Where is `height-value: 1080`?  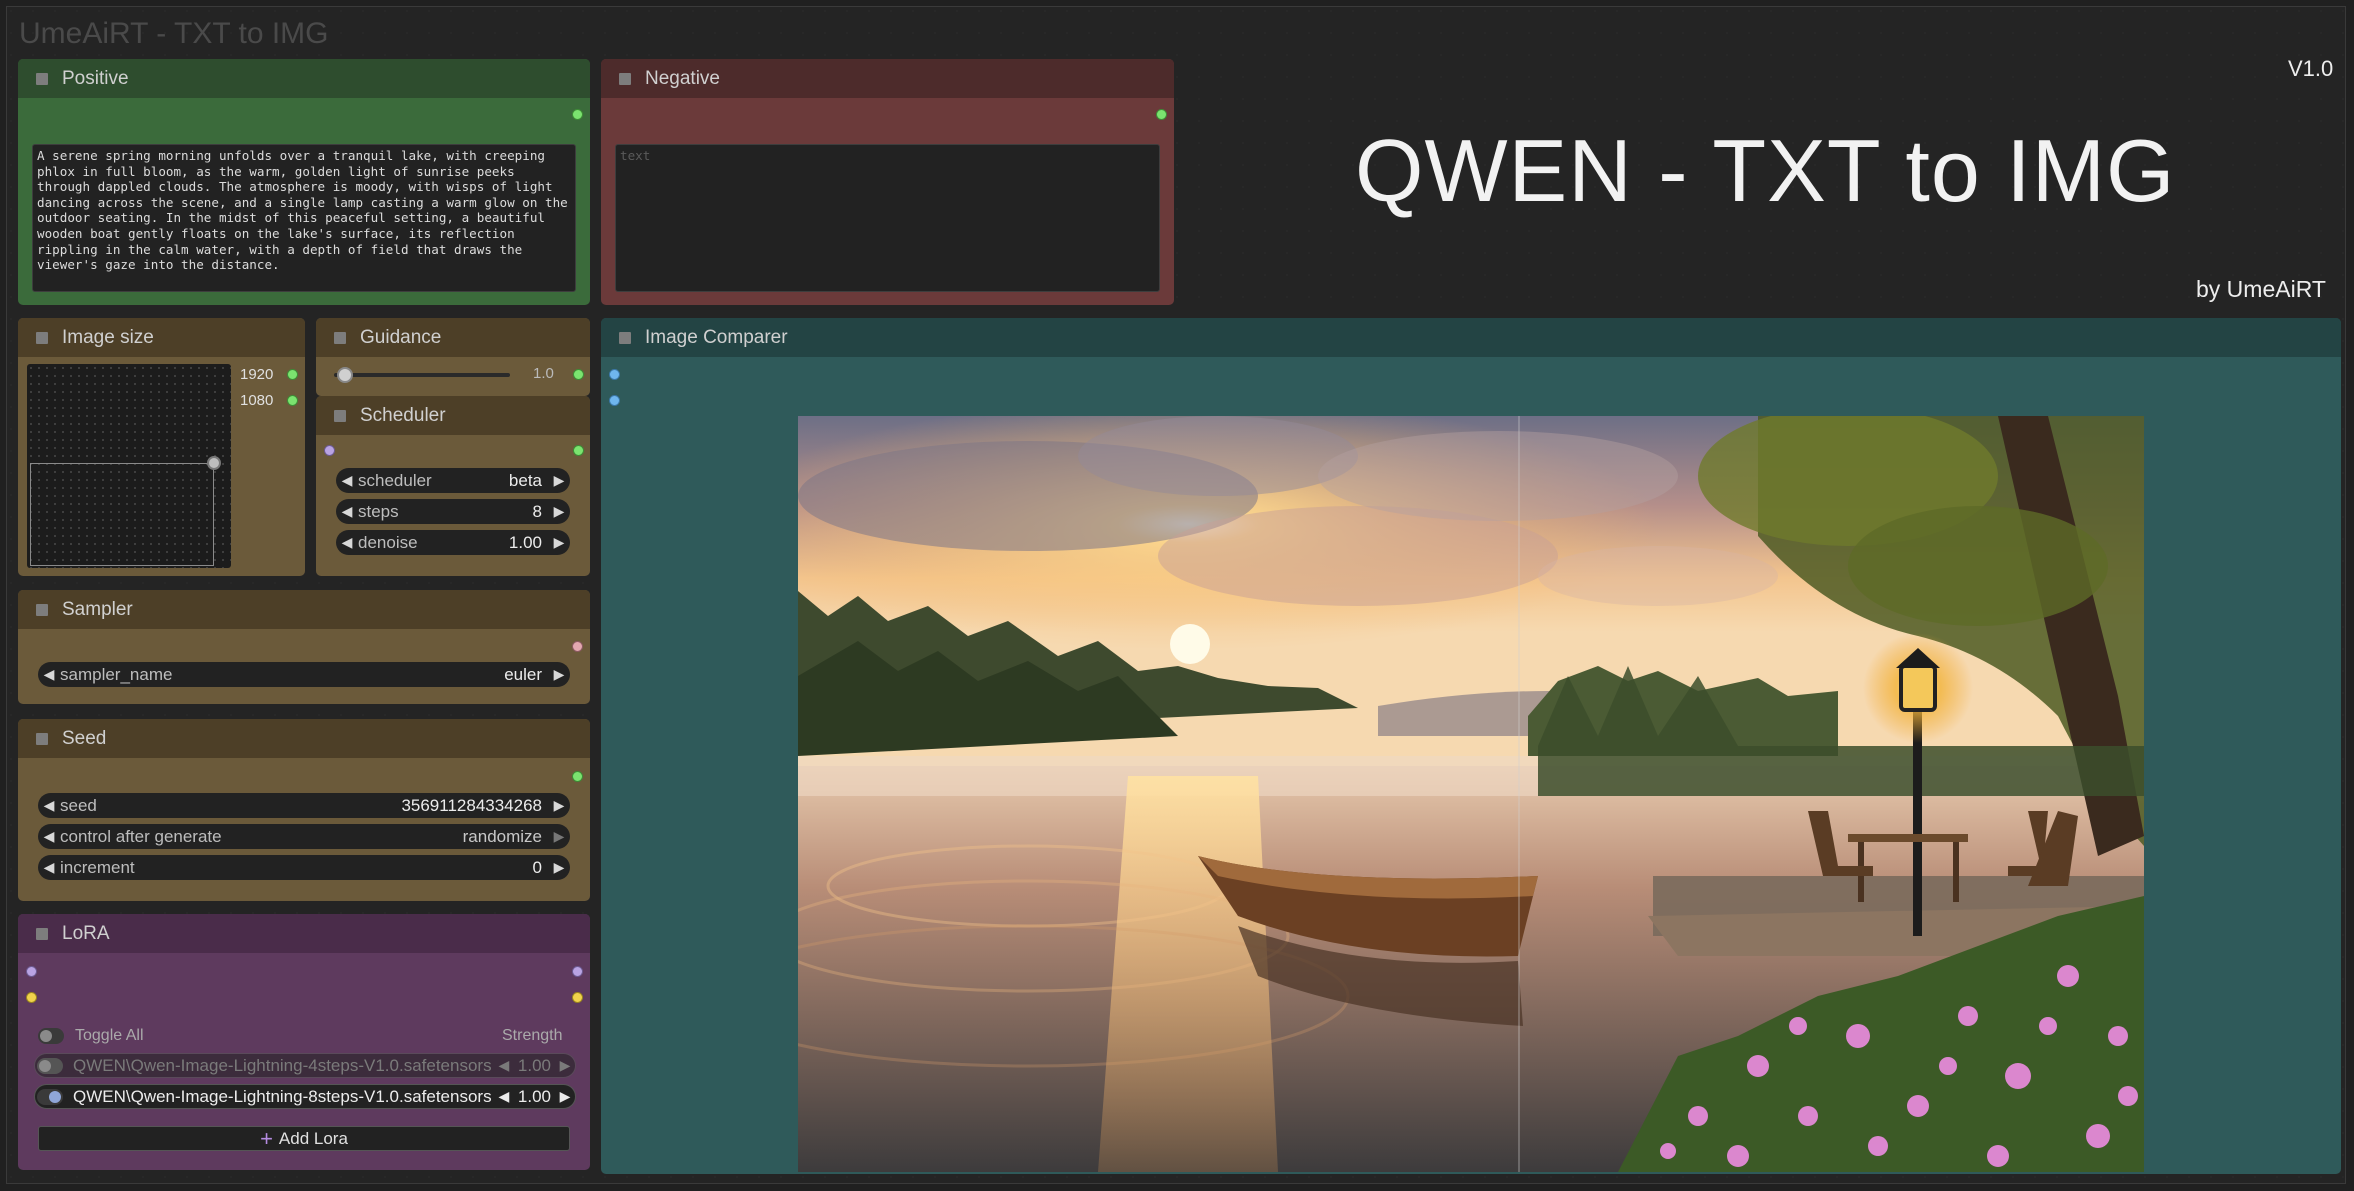
height-value: 1080 is located at coordinates (257, 400).